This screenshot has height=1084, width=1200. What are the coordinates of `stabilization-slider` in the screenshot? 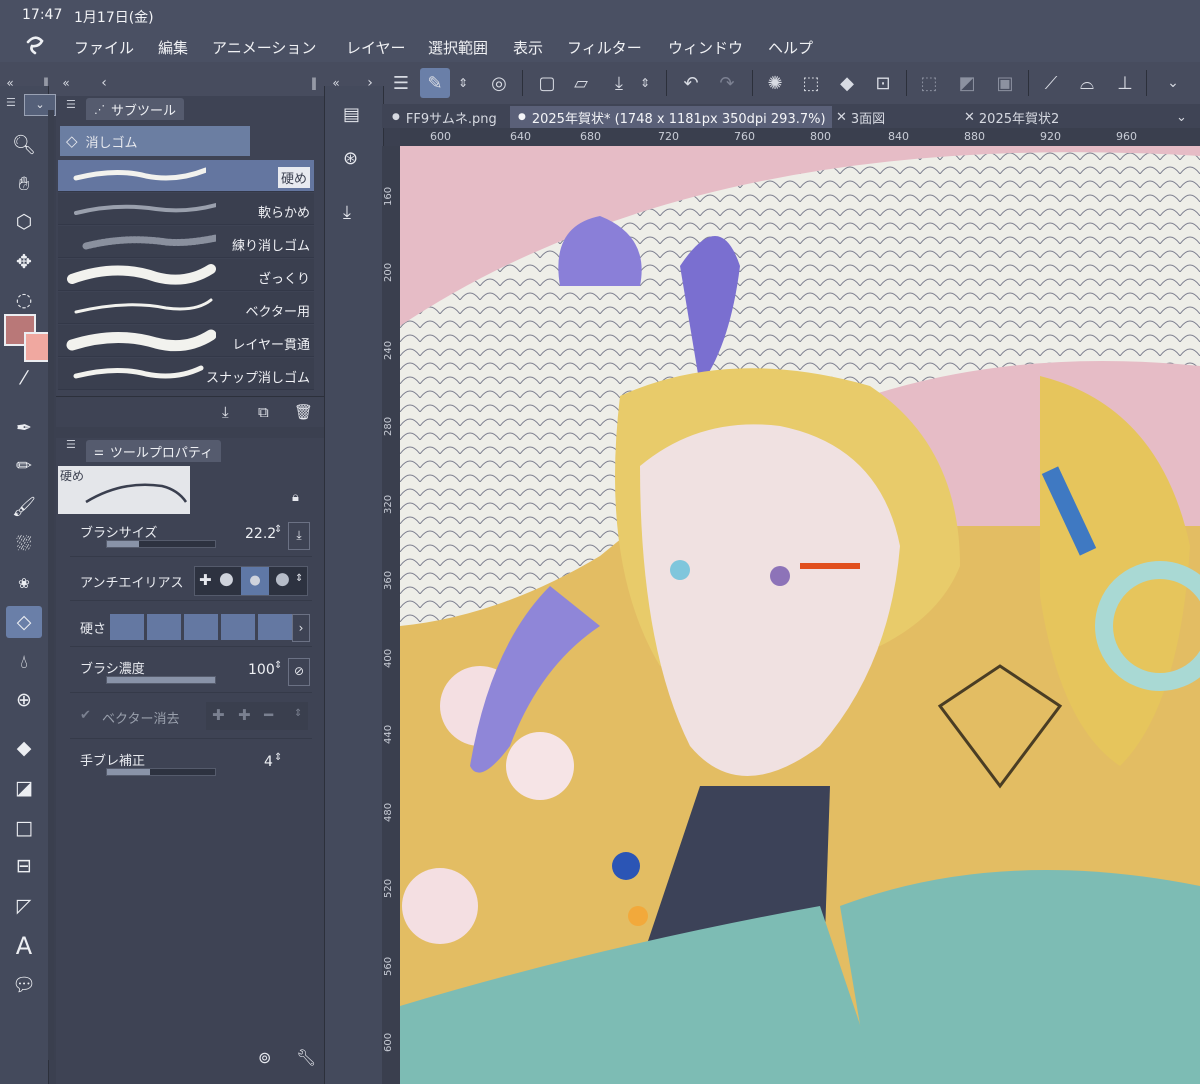 It's located at (161, 772).